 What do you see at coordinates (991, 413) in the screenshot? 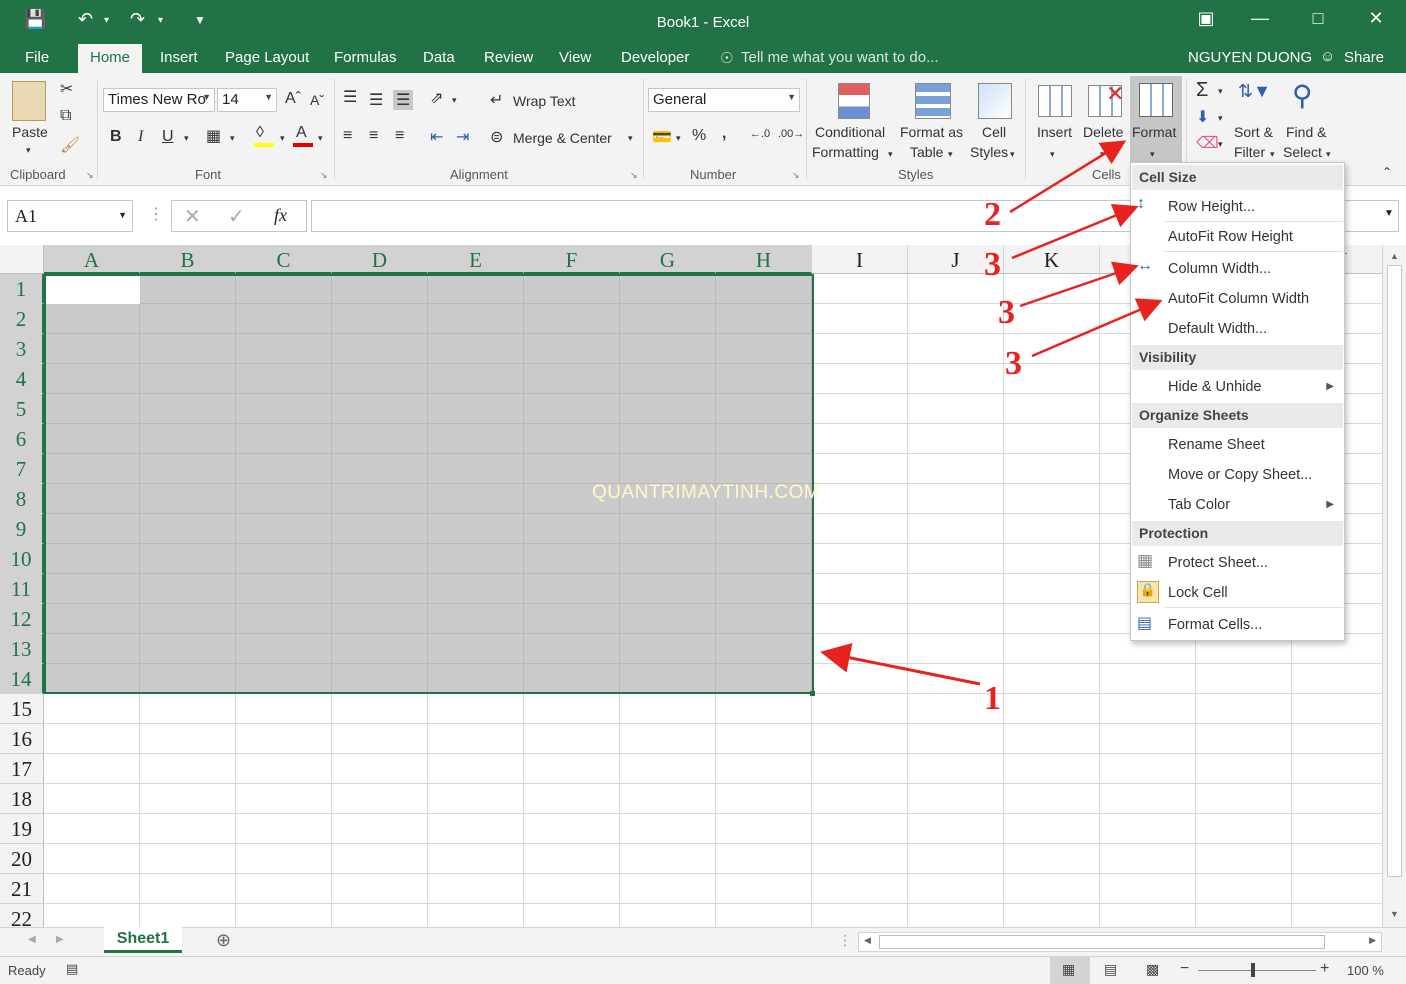
I see `annotation-arrows` at bounding box center [991, 413].